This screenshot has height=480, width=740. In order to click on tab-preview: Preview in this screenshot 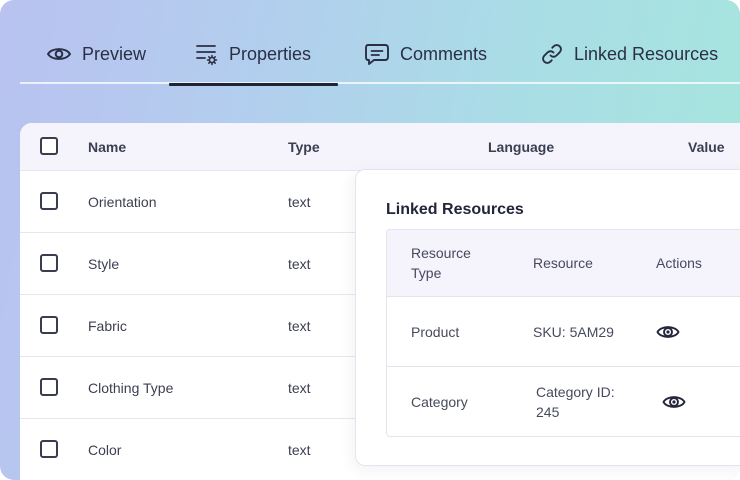, I will do `click(101, 54)`.